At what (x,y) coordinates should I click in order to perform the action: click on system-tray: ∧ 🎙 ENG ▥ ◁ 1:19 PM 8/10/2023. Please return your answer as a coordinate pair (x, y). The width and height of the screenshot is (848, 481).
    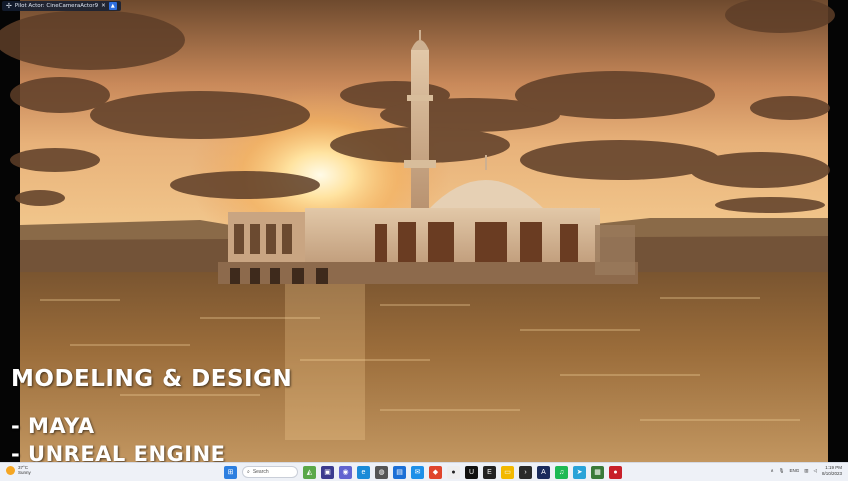
    Looking at the image, I should click on (806, 470).